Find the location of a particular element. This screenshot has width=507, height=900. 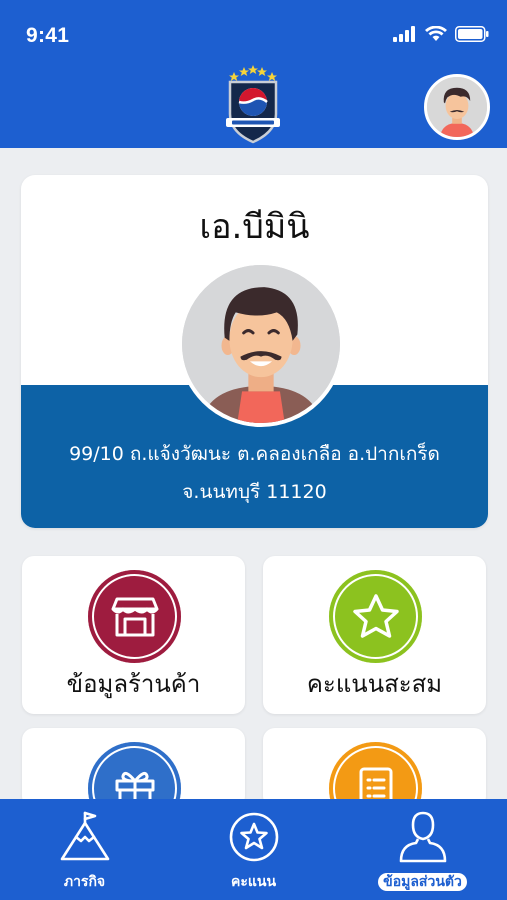

shop-icon is located at coordinates (134, 616).